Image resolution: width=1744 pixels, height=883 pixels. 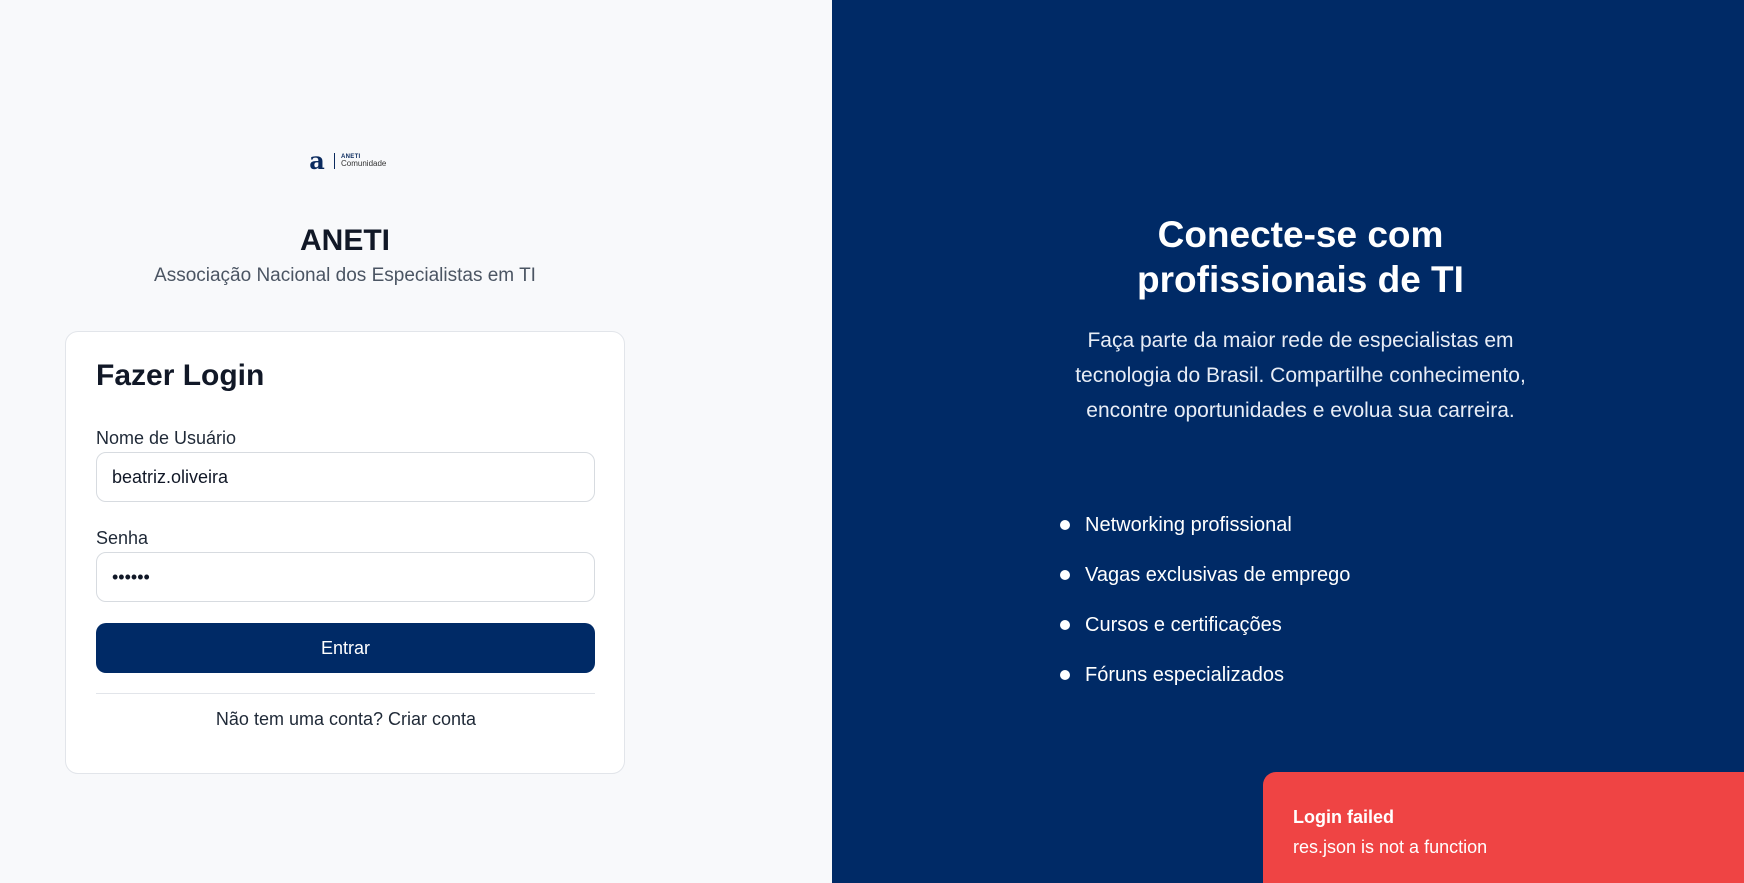 What do you see at coordinates (1218, 574) in the screenshot?
I see `feature-label: Vagas exclusivas de emprego` at bounding box center [1218, 574].